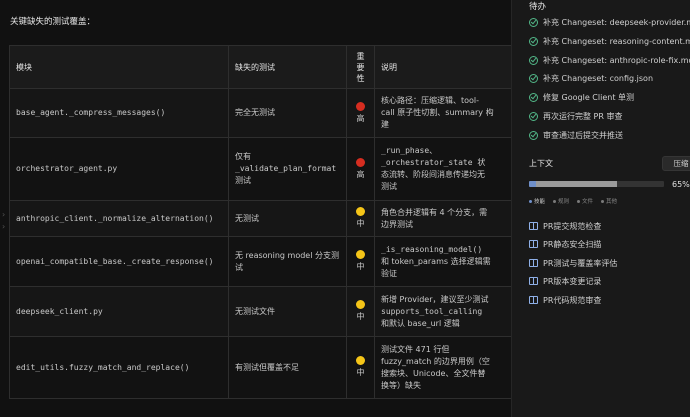 The width and height of the screenshot is (690, 417). Describe the element at coordinates (119, 169) in the screenshot. I see `cell-module: orchestrator_agent.py` at that location.